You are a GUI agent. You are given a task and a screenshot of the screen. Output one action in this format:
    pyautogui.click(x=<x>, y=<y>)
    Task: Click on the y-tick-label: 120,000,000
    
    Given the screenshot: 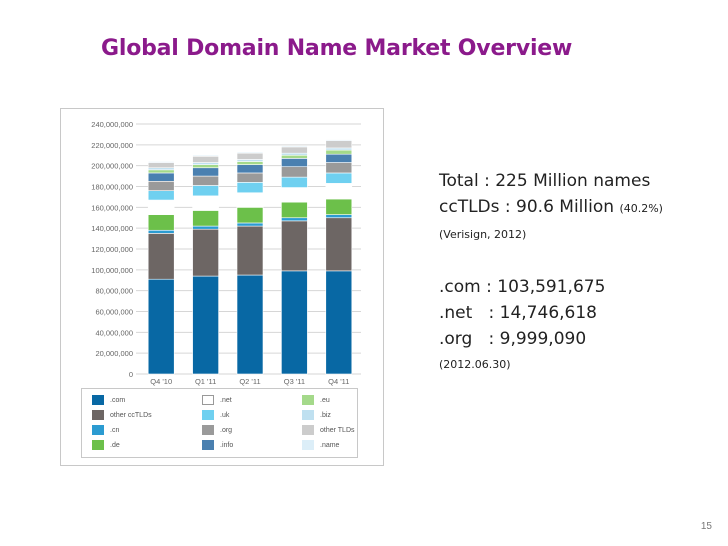 What is the action you would take?
    pyautogui.click(x=112, y=249)
    